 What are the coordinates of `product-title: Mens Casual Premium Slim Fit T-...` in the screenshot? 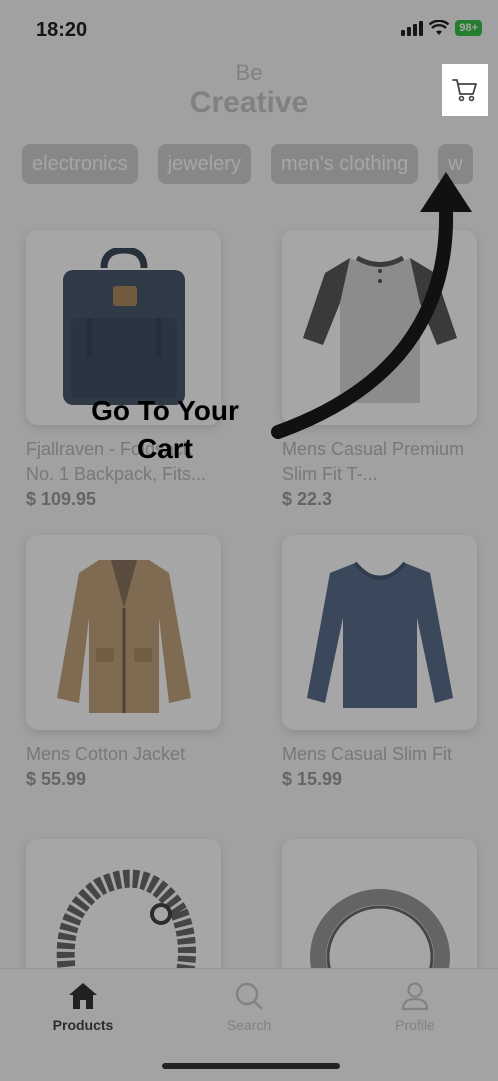 It's located at (373, 461).